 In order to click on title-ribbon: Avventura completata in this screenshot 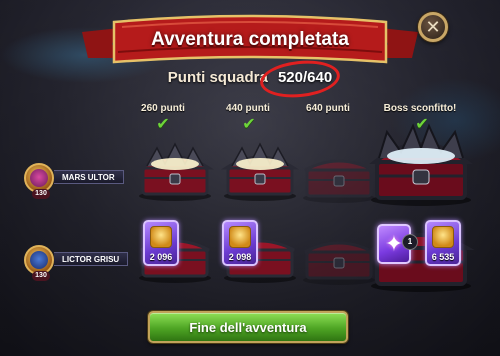, I will do `click(250, 42)`.